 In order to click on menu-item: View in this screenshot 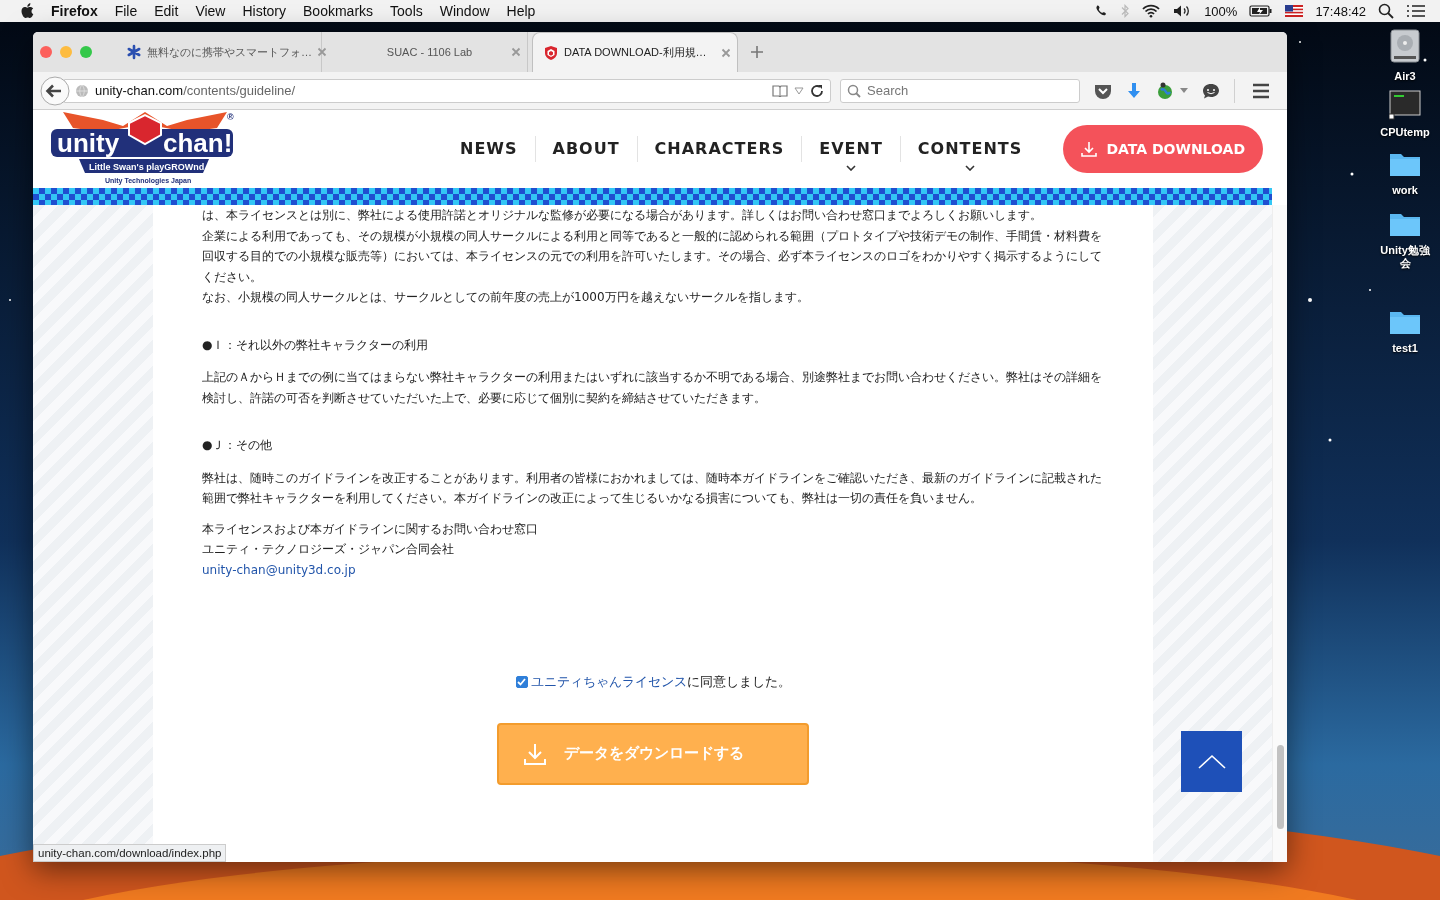, I will do `click(210, 11)`.